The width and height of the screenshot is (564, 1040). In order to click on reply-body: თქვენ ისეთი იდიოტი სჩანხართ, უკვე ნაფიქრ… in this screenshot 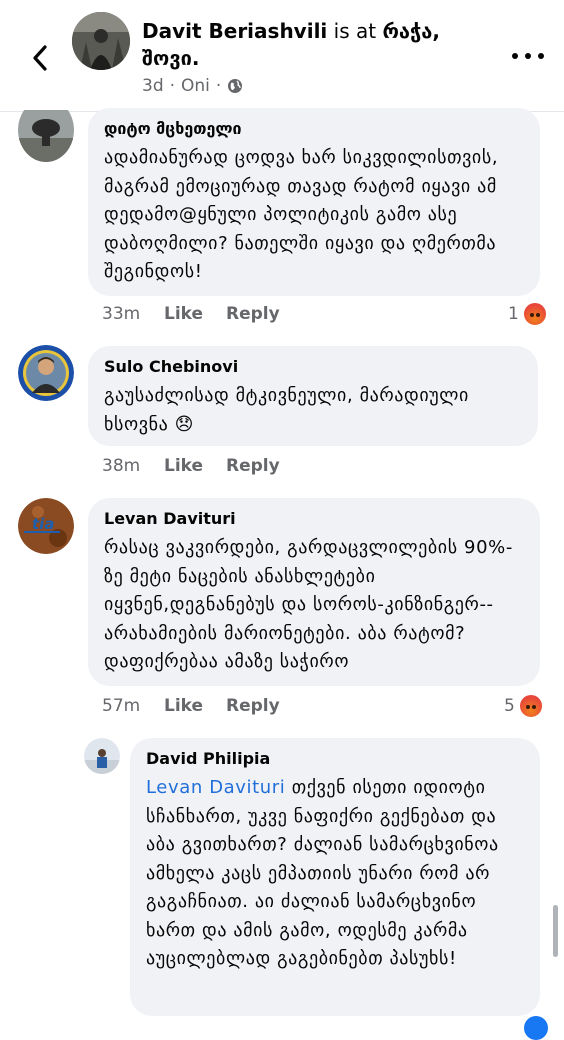, I will do `click(322, 873)`.